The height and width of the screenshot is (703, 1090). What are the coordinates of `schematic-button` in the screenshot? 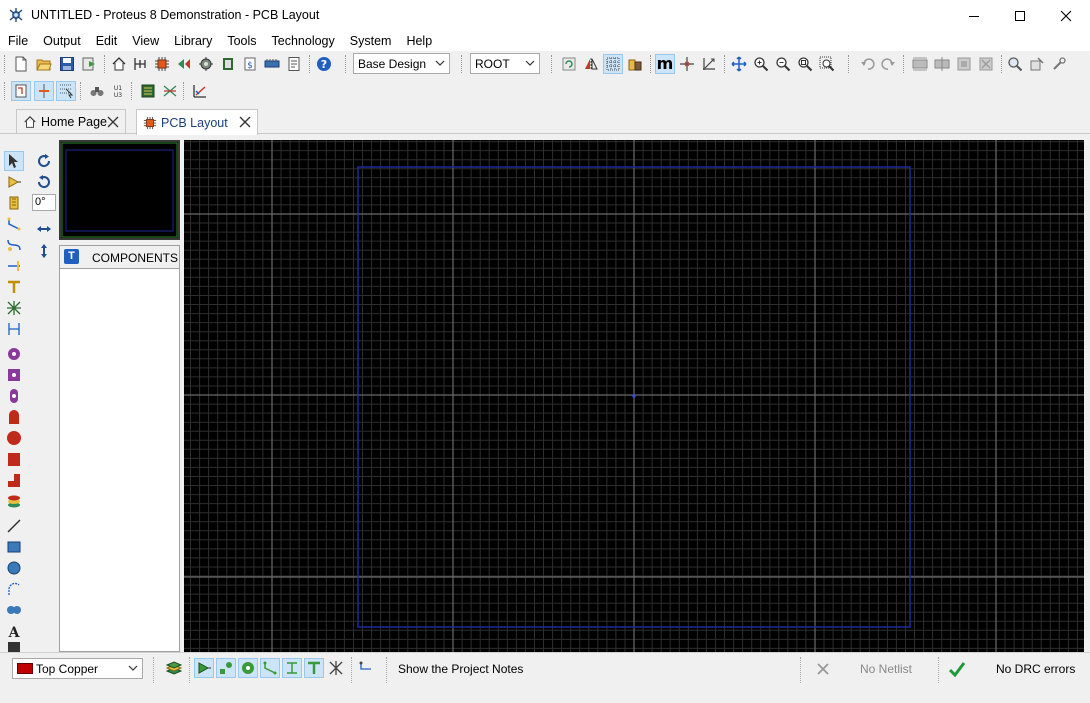 It's located at (140, 64).